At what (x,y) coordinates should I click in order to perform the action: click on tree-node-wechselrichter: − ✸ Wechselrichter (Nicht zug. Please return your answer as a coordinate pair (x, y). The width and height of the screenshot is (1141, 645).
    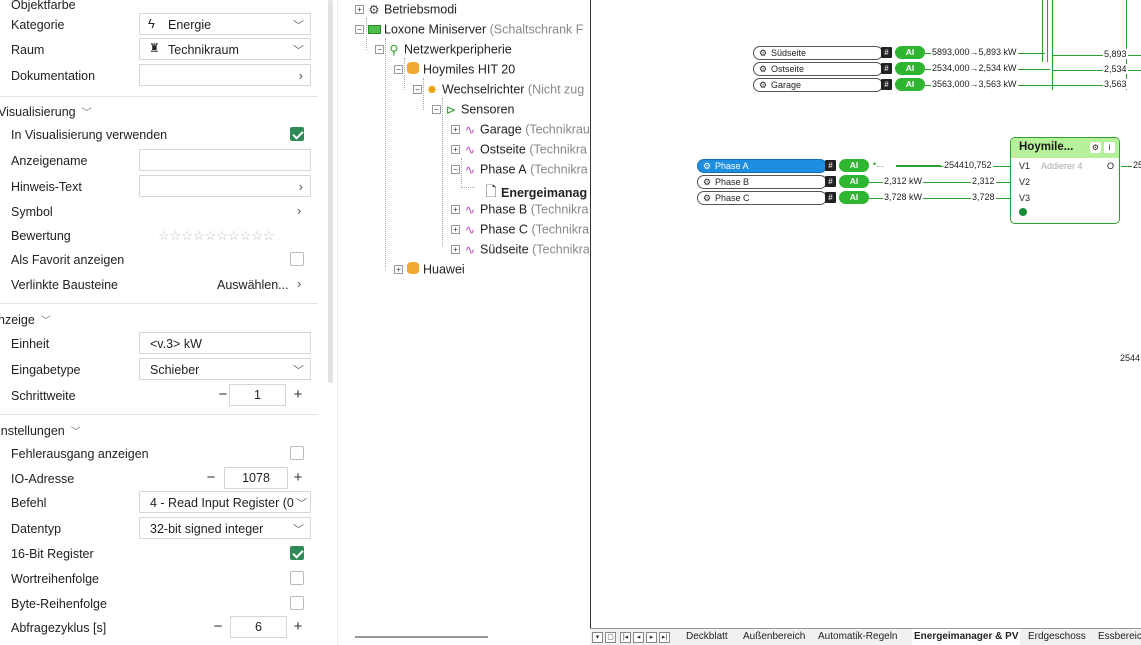
    Looking at the image, I should click on (498, 92).